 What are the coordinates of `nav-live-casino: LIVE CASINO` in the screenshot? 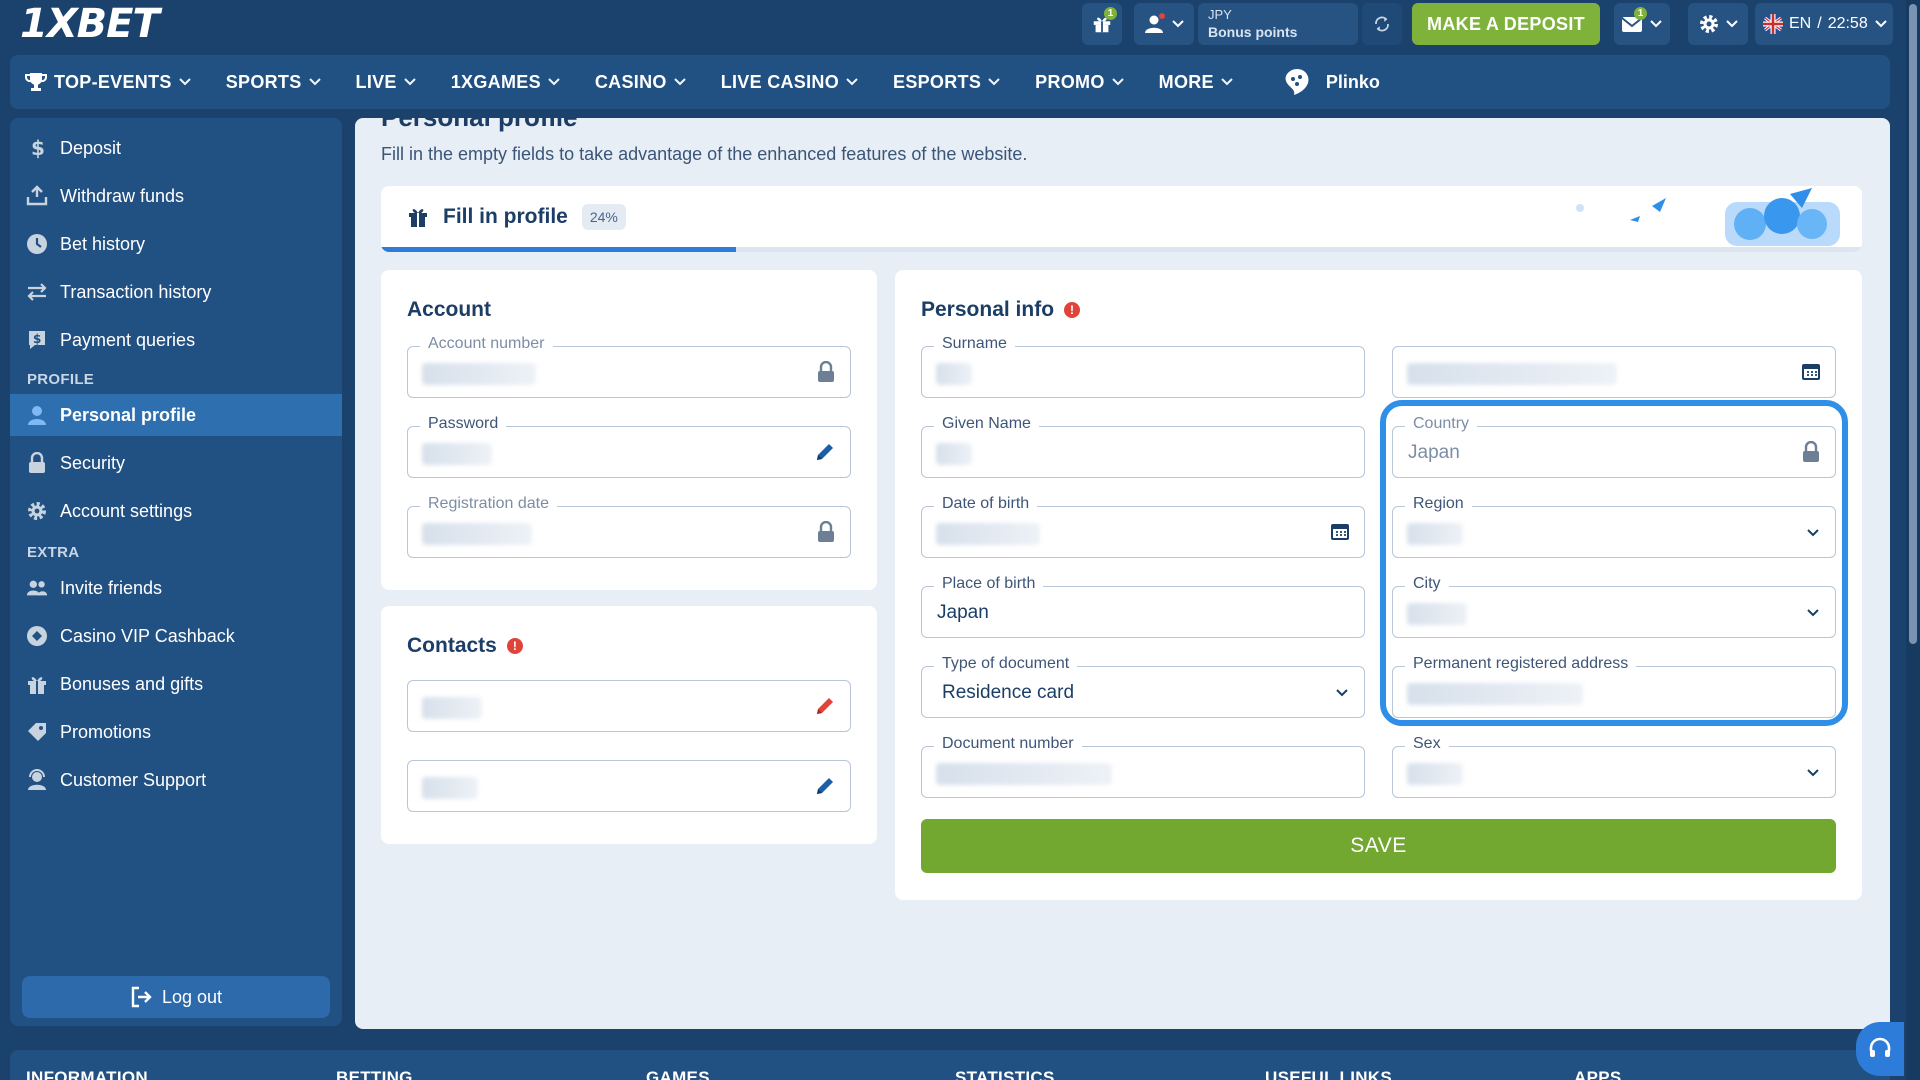 It's located at (790, 82).